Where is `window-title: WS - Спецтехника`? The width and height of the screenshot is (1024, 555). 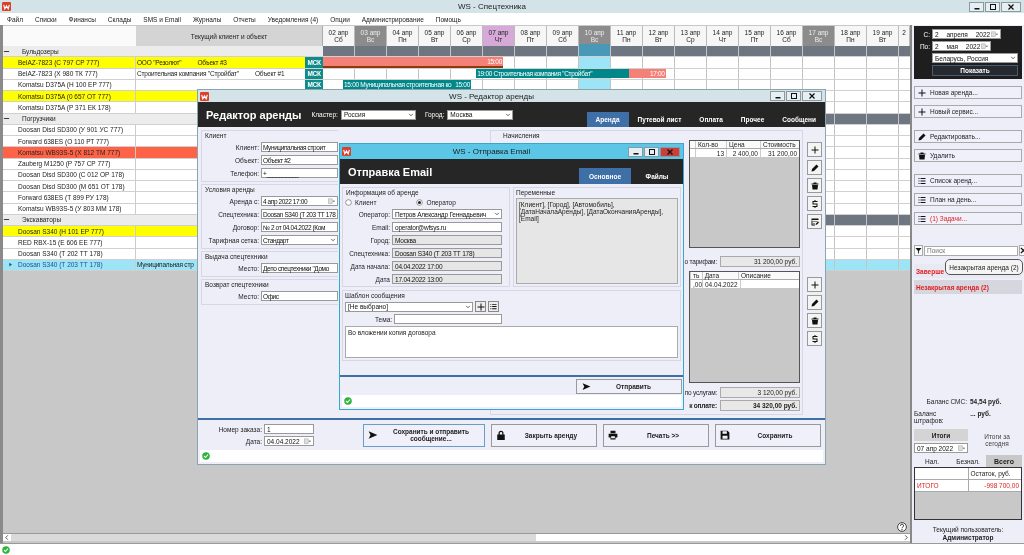
window-title: WS - Спецтехника is located at coordinates (492, 6).